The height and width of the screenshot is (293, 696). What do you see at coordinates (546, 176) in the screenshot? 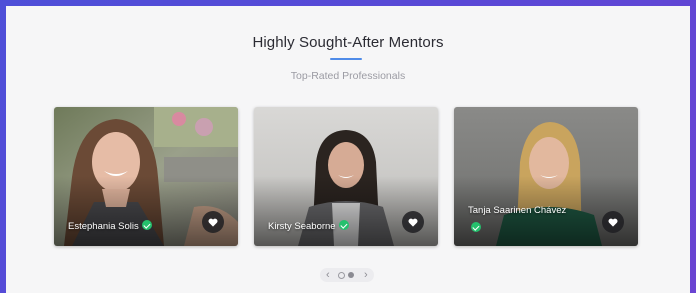
I see `mentor-card: Tanja Saarinen Chávez` at bounding box center [546, 176].